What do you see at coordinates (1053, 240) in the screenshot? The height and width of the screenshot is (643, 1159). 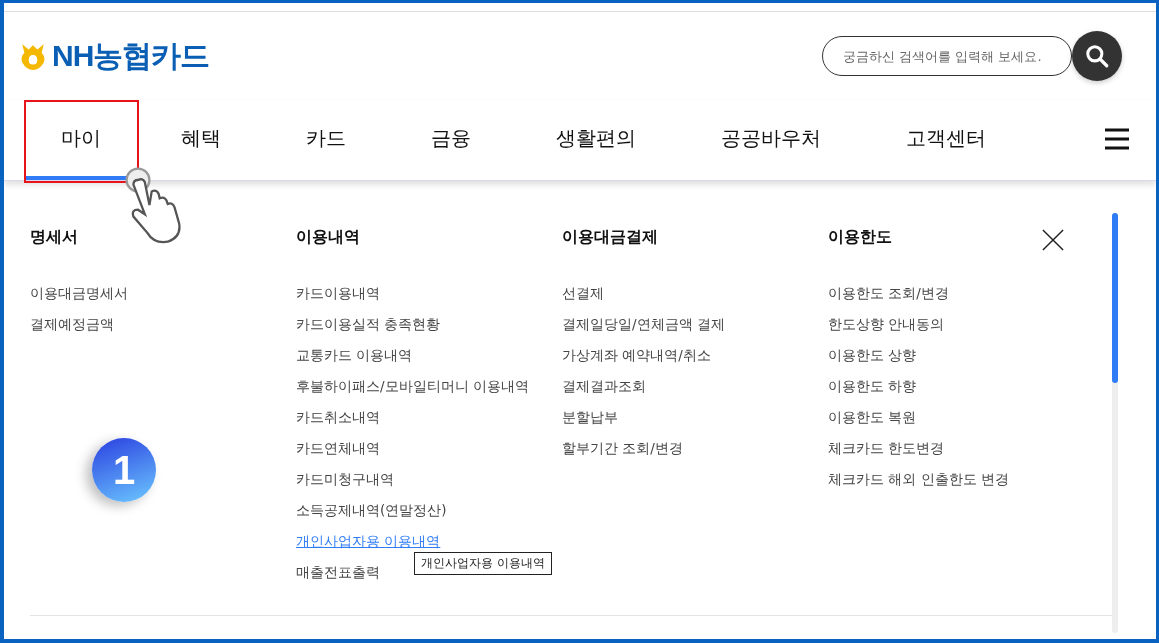 I see `close-icon` at bounding box center [1053, 240].